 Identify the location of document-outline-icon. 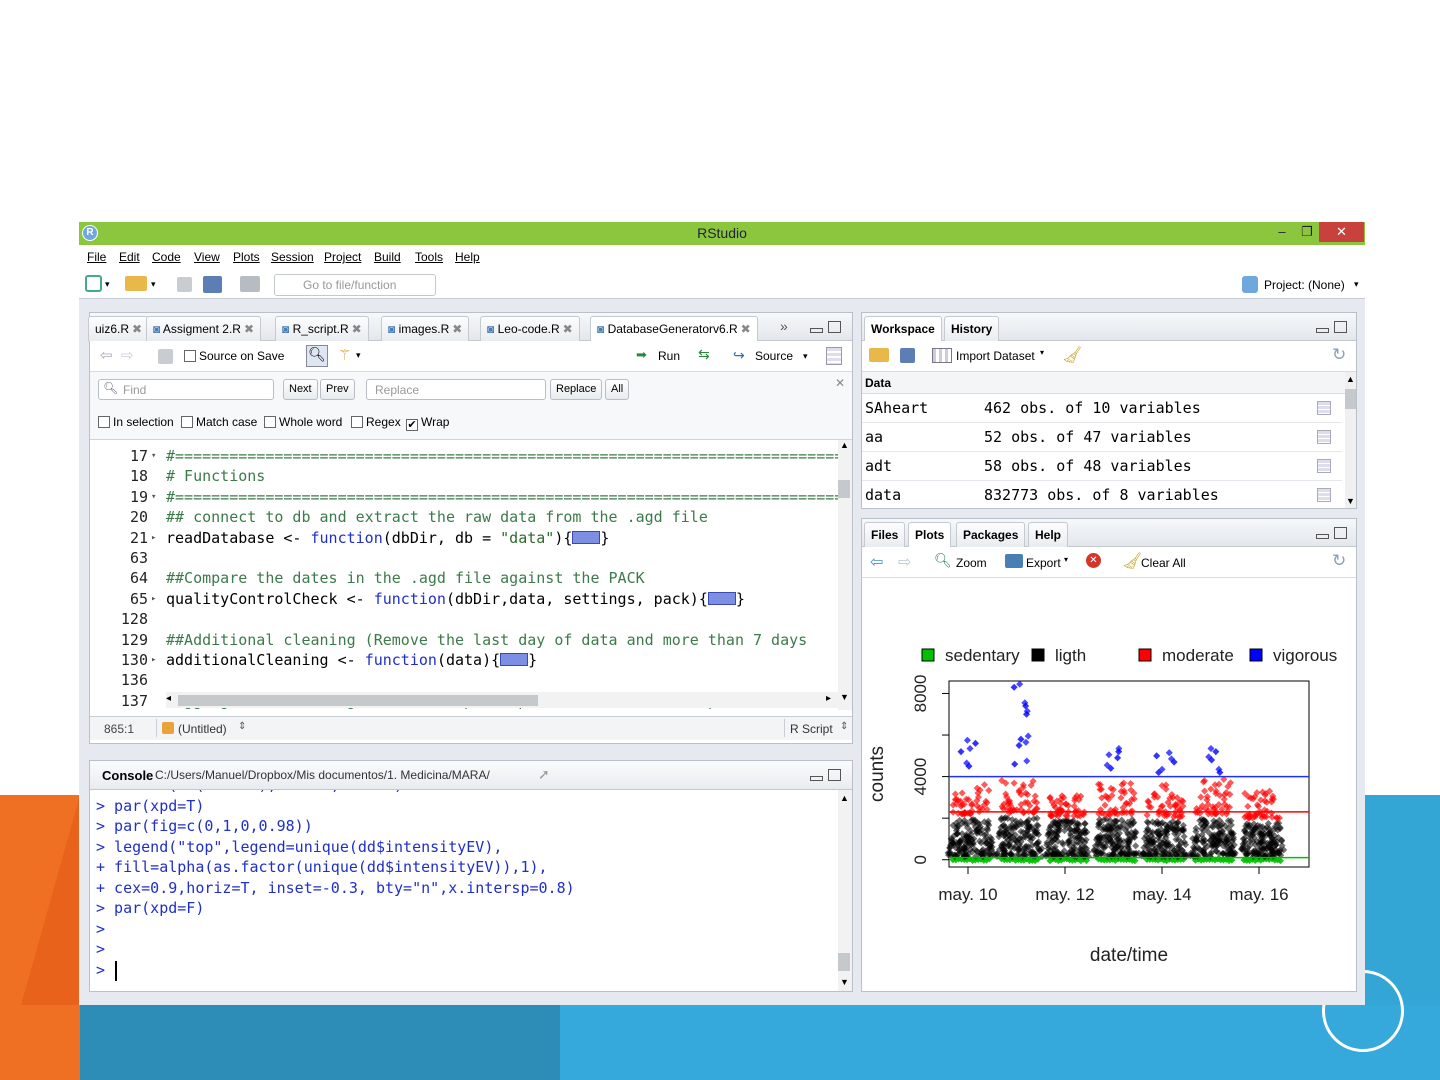
(834, 356).